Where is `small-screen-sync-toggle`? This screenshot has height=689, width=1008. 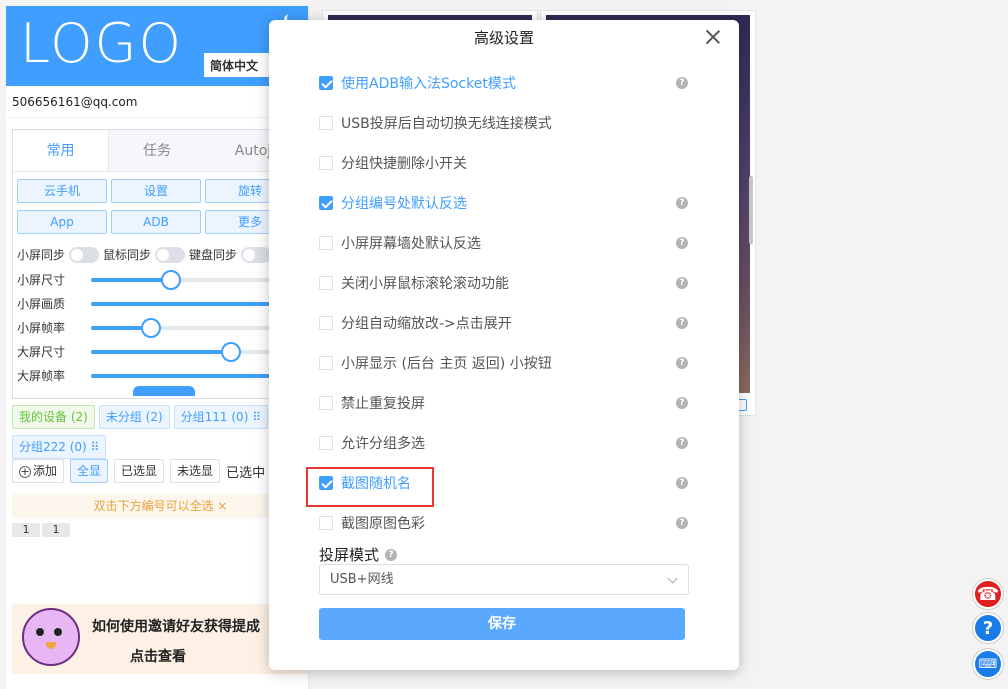 small-screen-sync-toggle is located at coordinates (84, 254).